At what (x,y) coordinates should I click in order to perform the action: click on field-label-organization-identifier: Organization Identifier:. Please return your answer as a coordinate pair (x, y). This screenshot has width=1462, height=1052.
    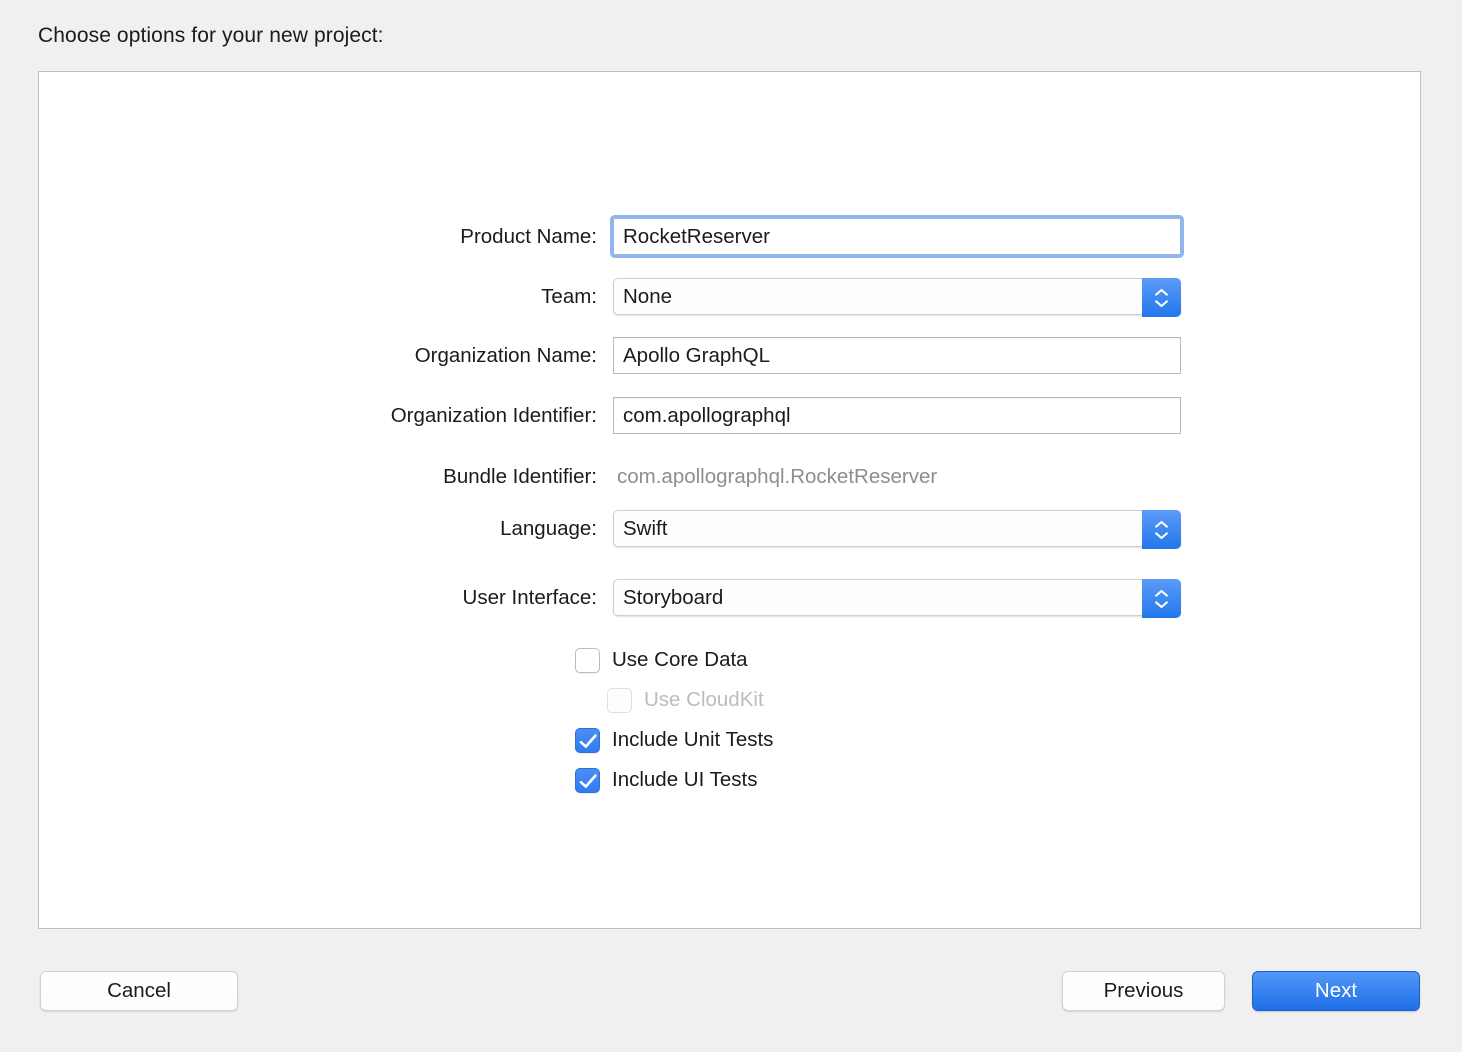
    Looking at the image, I should click on (493, 415).